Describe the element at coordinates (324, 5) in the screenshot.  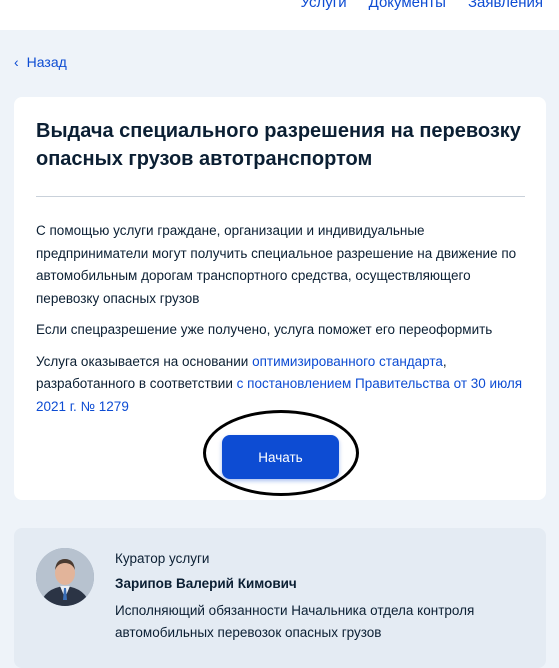
I see `nav-item-services: Услуги` at that location.